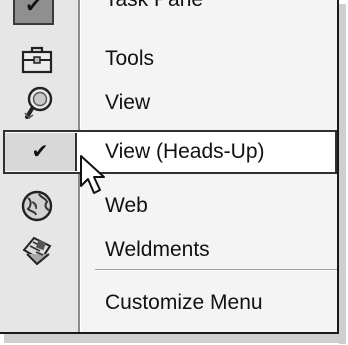 The height and width of the screenshot is (345, 348). Describe the element at coordinates (184, 302) in the screenshot. I see `menu-item-label: Customize Menu` at that location.